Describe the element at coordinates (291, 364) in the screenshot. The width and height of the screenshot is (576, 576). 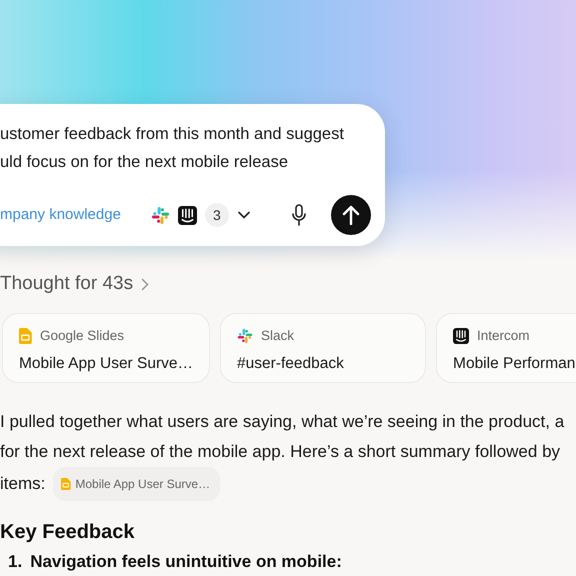
I see `source-title: #user-feedback` at that location.